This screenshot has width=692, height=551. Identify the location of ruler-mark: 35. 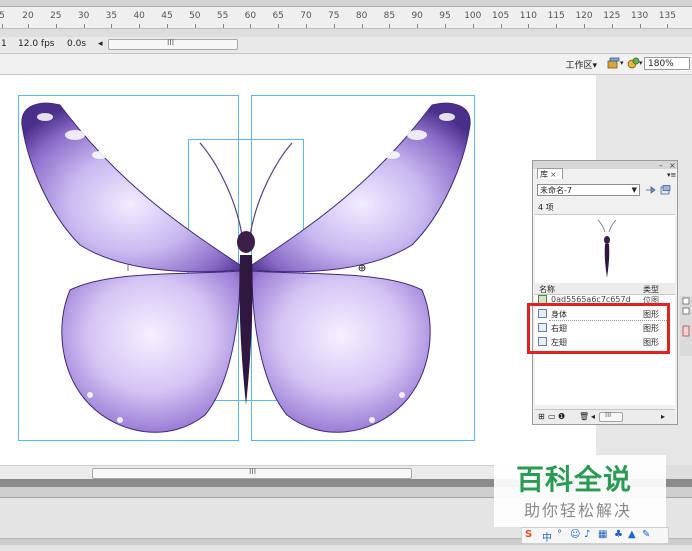
(111, 16).